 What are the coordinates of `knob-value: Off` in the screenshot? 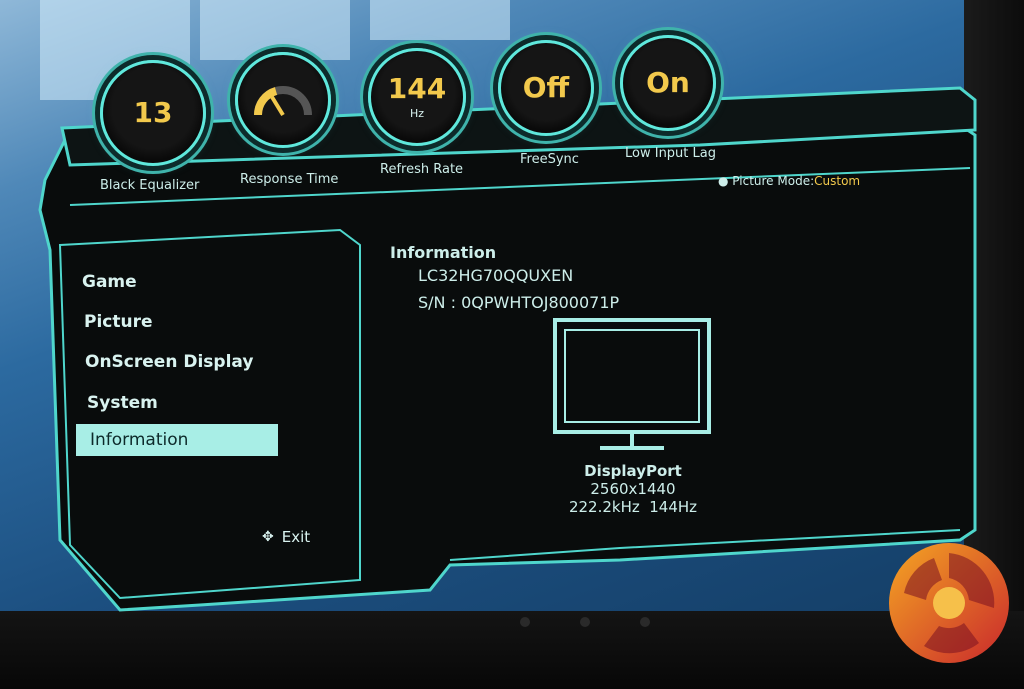 It's located at (546, 87).